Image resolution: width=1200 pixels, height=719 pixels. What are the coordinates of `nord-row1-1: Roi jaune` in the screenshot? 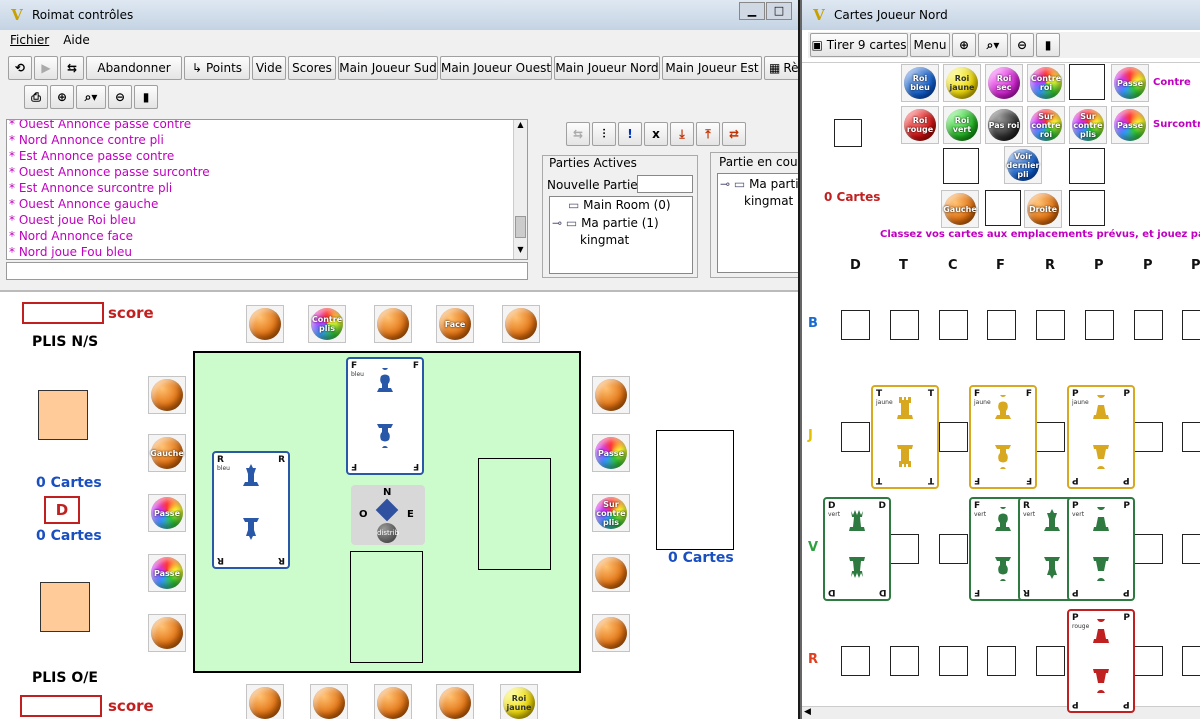 It's located at (962, 83).